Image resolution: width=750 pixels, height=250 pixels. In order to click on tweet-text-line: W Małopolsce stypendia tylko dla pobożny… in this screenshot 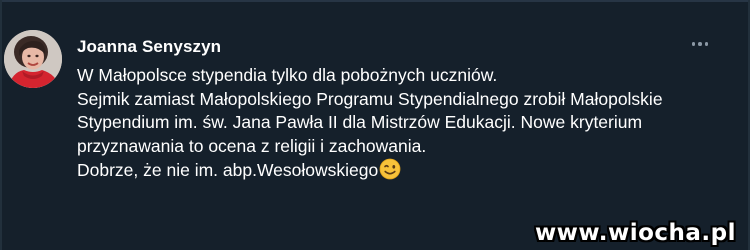, I will do `click(287, 75)`.